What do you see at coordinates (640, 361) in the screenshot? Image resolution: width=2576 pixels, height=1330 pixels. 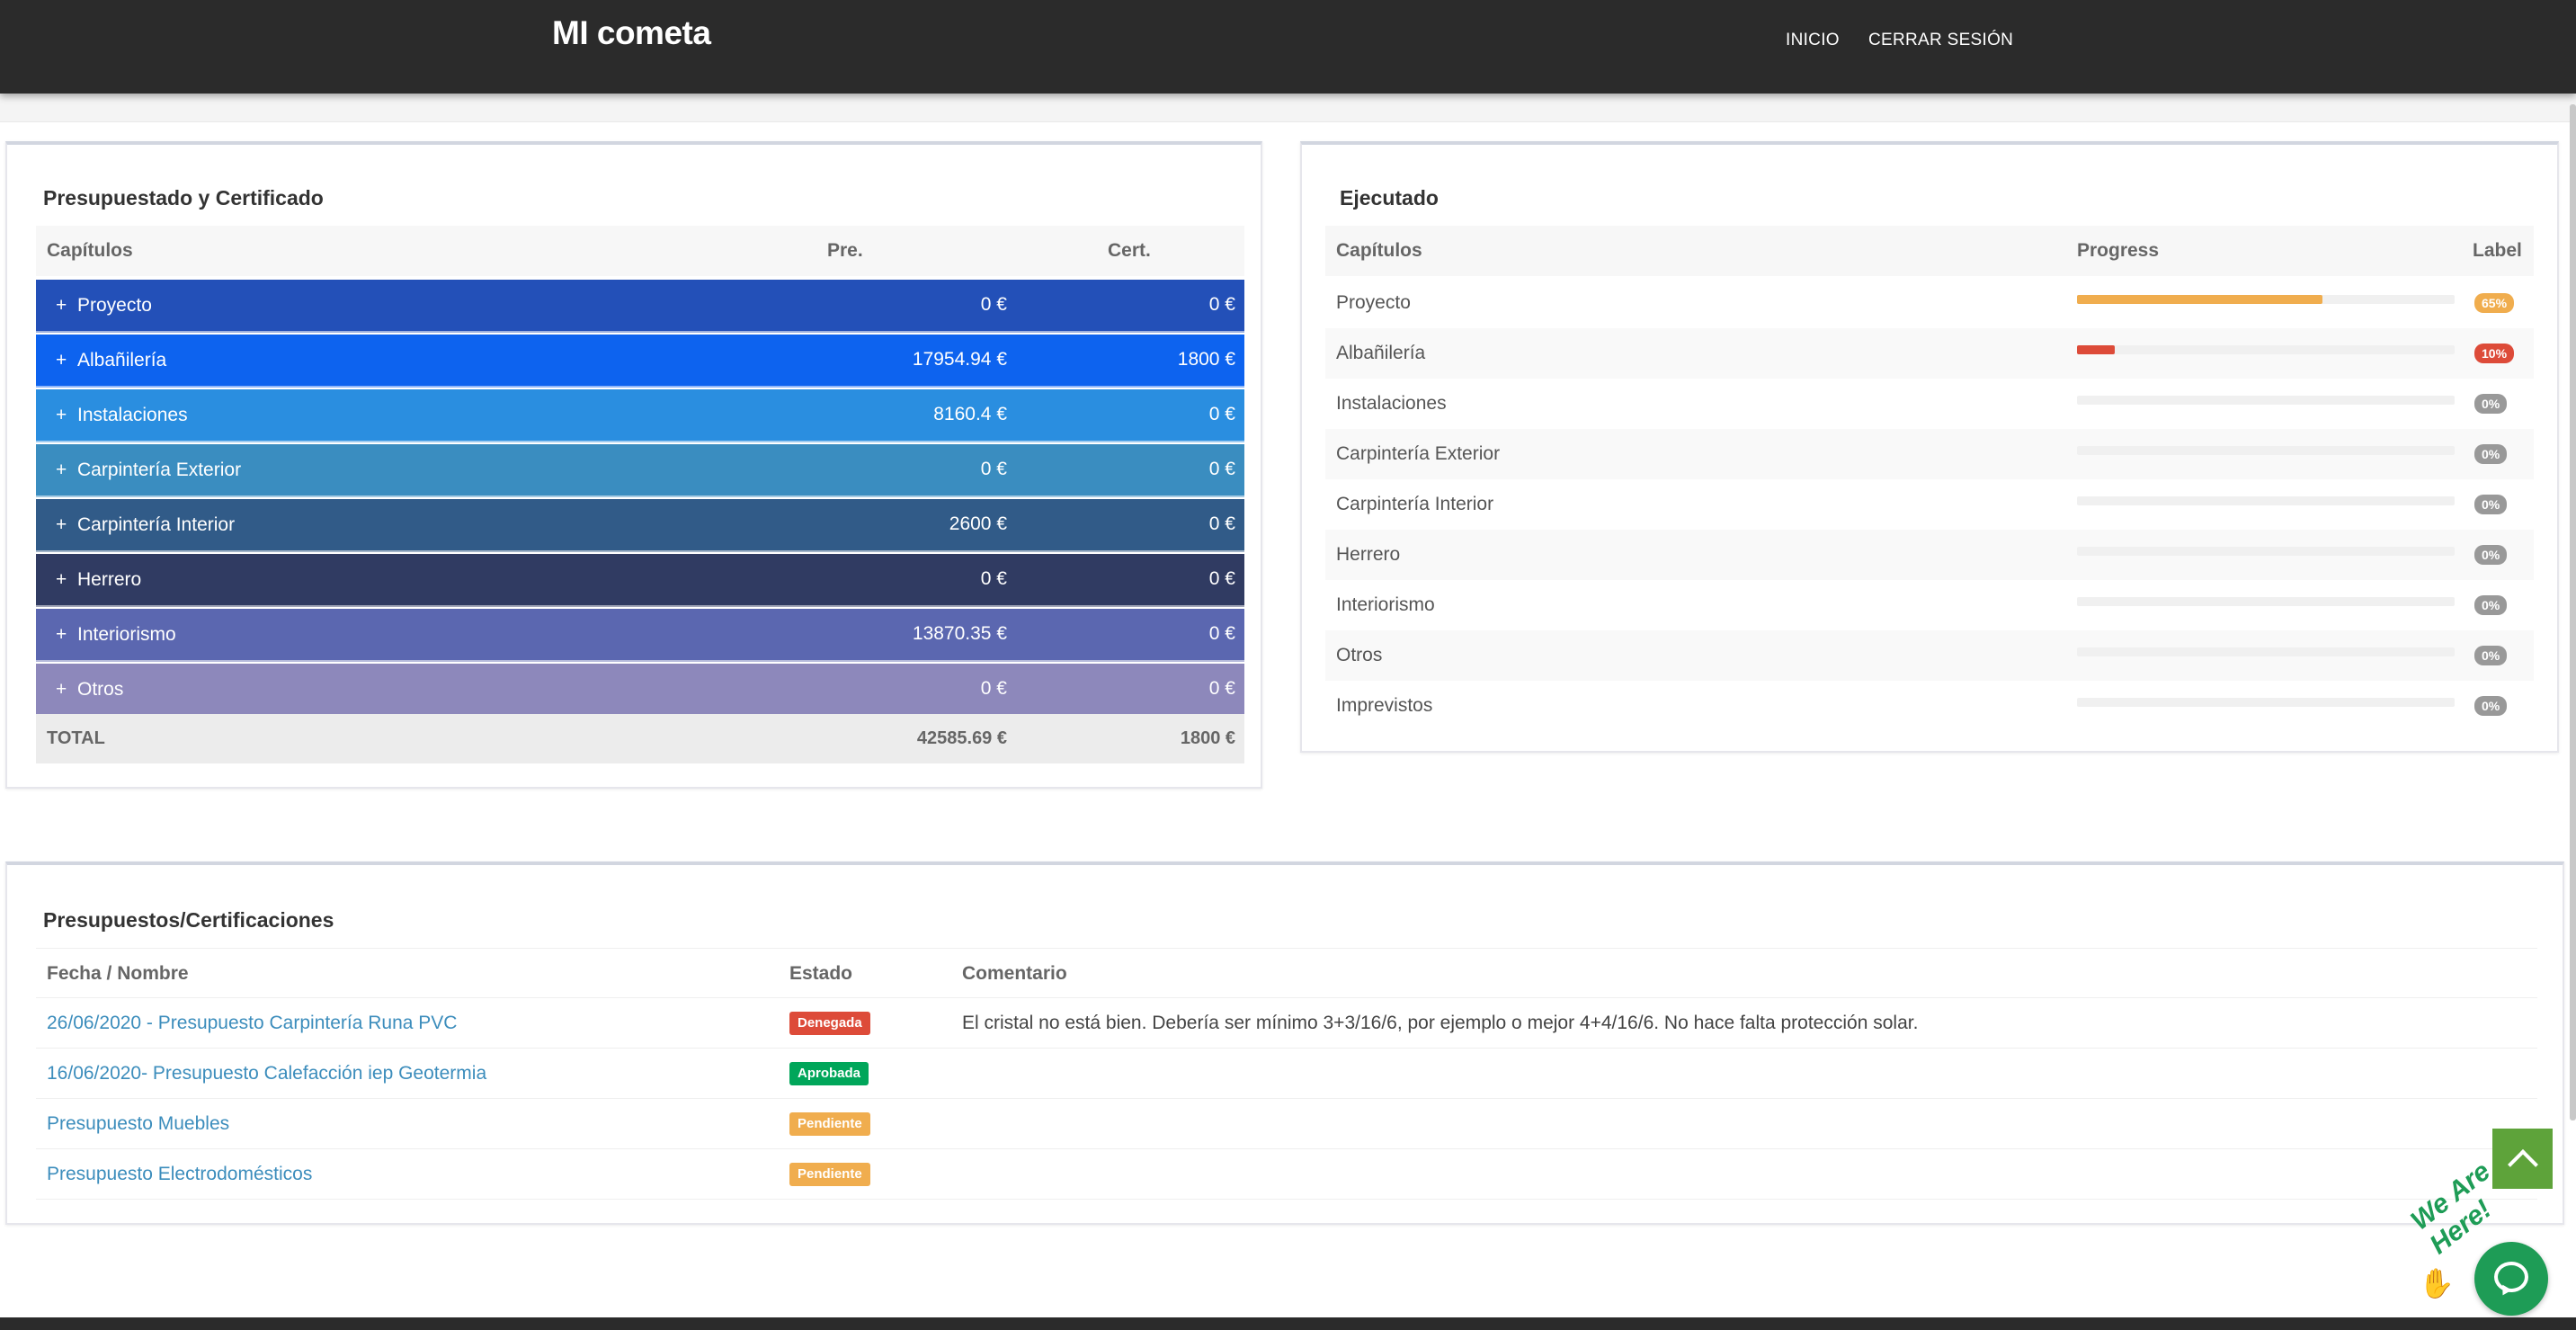 I see `budget-row: + Albañilería 17954.94 € 1800 €` at bounding box center [640, 361].